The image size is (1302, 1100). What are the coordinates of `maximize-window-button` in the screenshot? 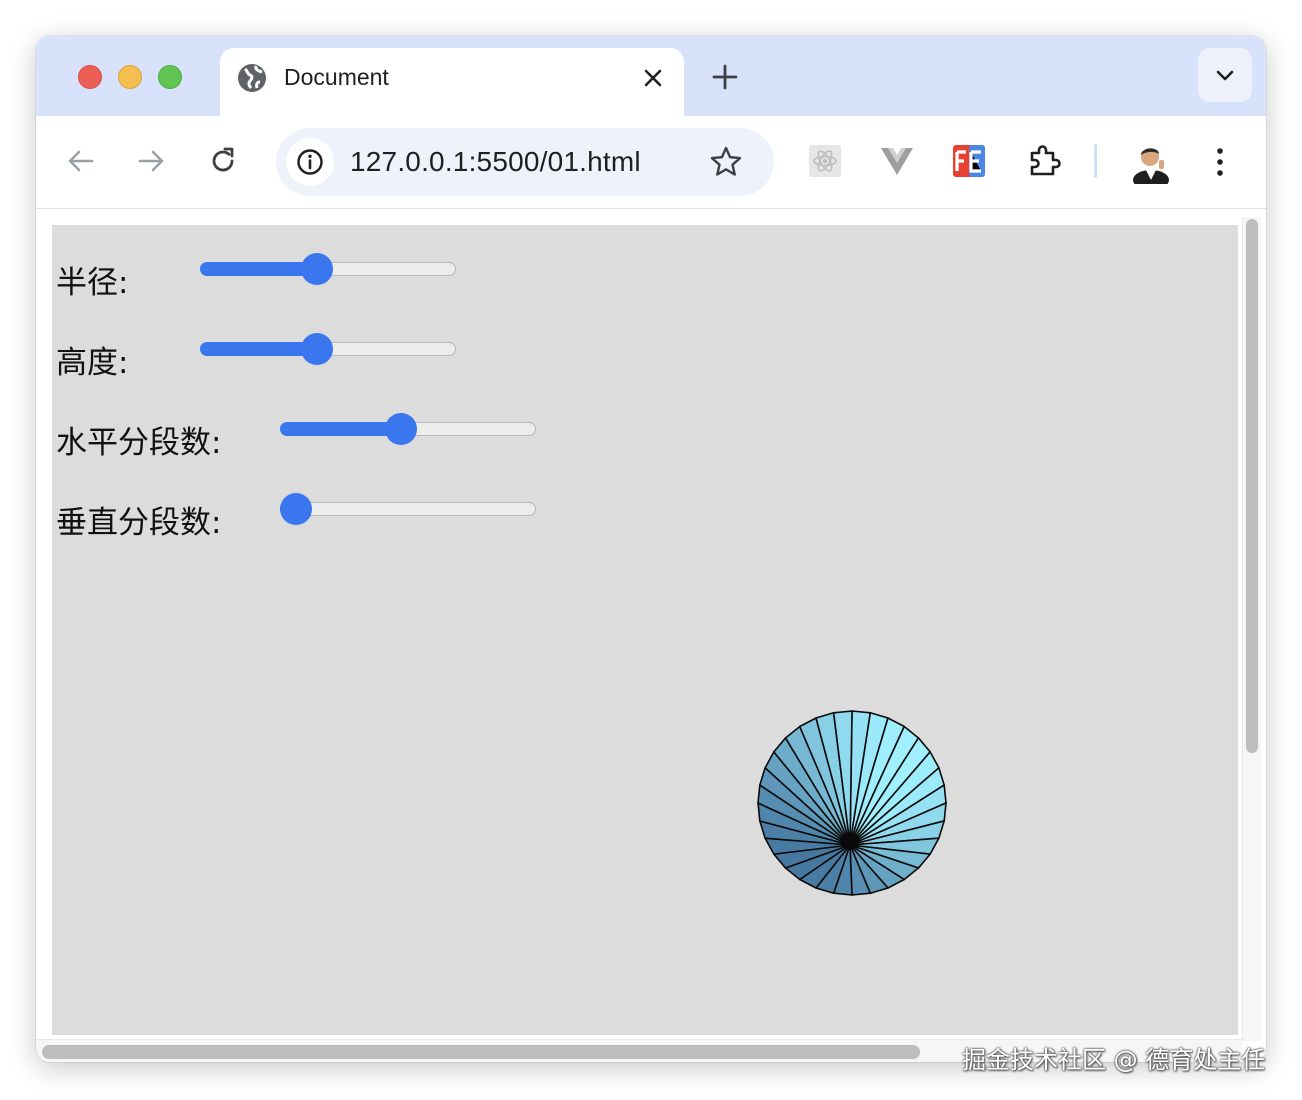 It's located at (170, 77).